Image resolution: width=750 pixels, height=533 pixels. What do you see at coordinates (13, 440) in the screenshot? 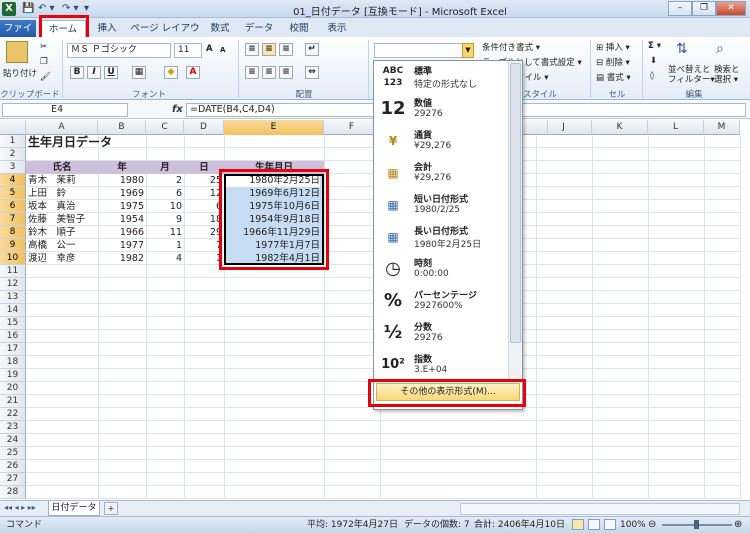
I see `row-header: 24` at bounding box center [13, 440].